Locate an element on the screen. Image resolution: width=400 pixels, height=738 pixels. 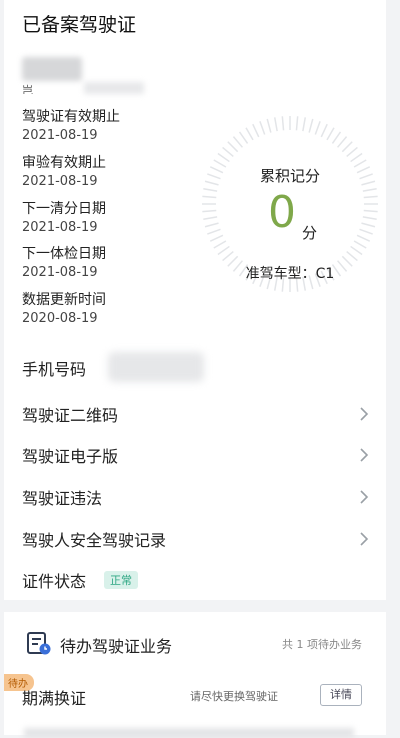
next-clear-label: 下一清分日期 is located at coordinates (64, 209).